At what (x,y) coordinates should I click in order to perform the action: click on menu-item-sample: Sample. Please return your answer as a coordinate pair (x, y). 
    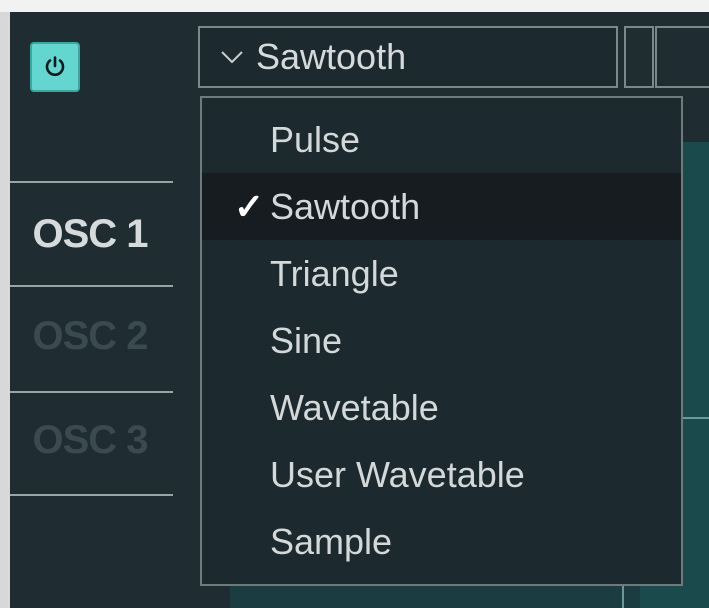
    Looking at the image, I should click on (441, 541).